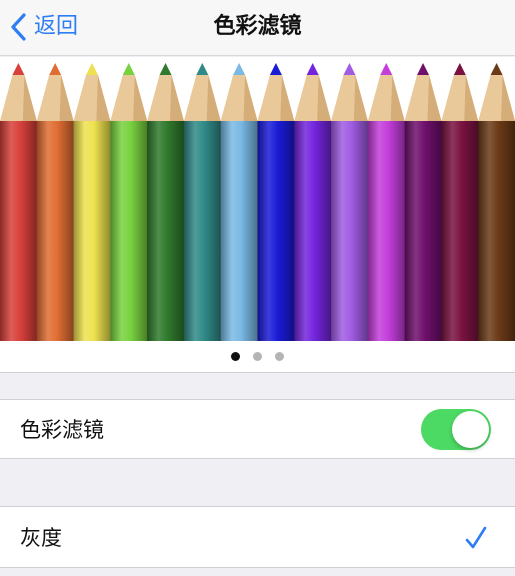  I want to click on checkmark-icon, so click(476, 537).